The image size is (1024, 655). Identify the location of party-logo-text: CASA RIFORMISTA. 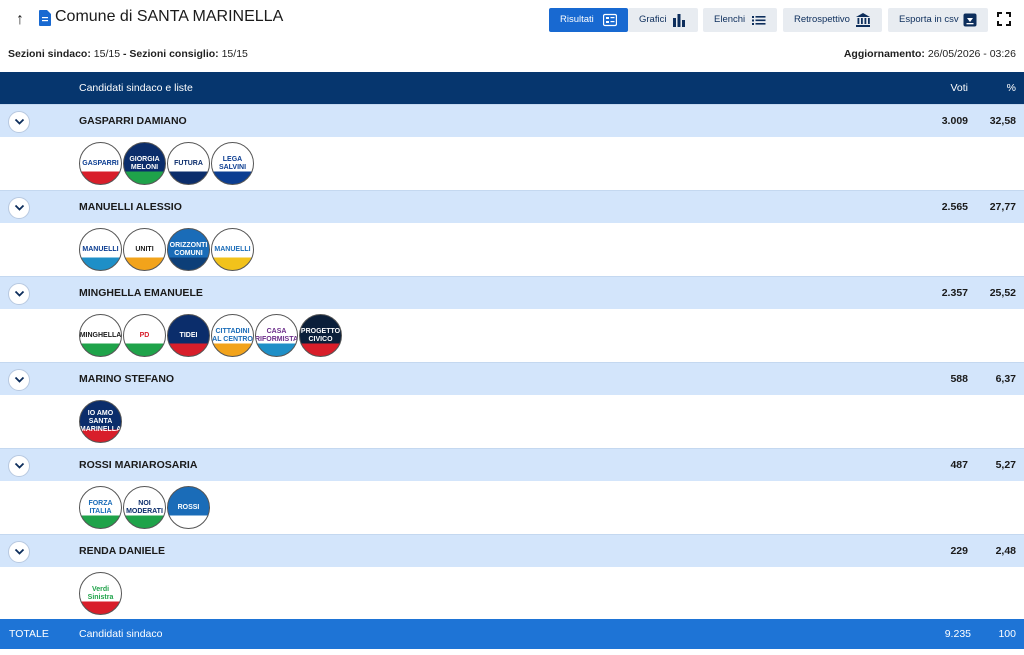
(276, 335).